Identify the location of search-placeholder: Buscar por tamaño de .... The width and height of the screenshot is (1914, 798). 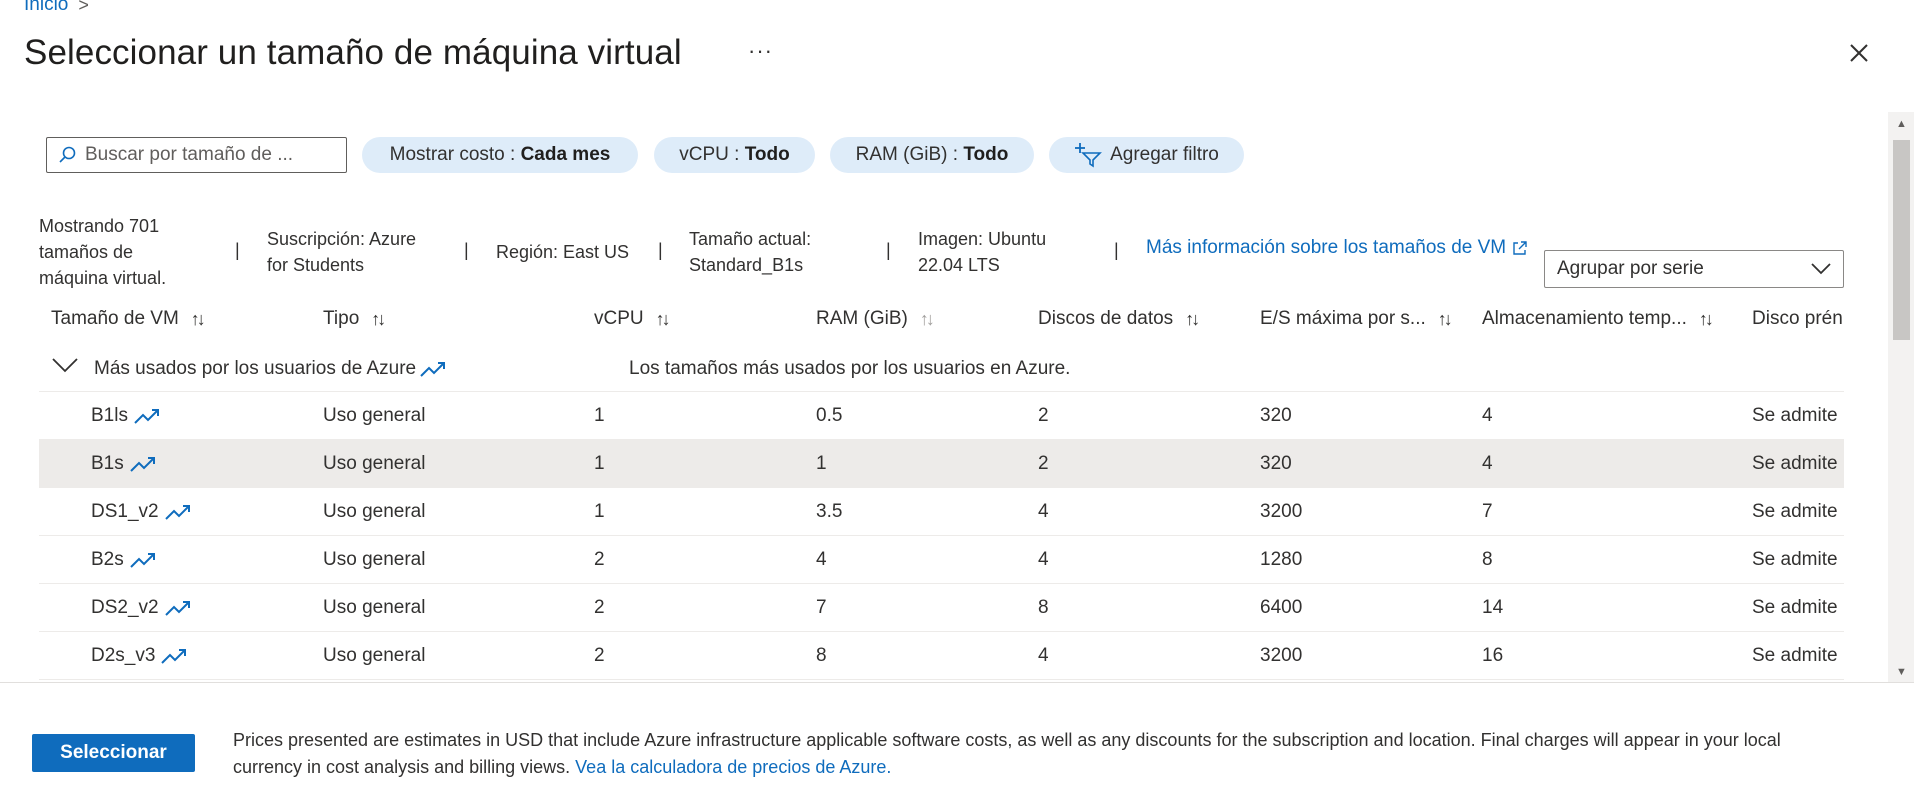
(189, 154).